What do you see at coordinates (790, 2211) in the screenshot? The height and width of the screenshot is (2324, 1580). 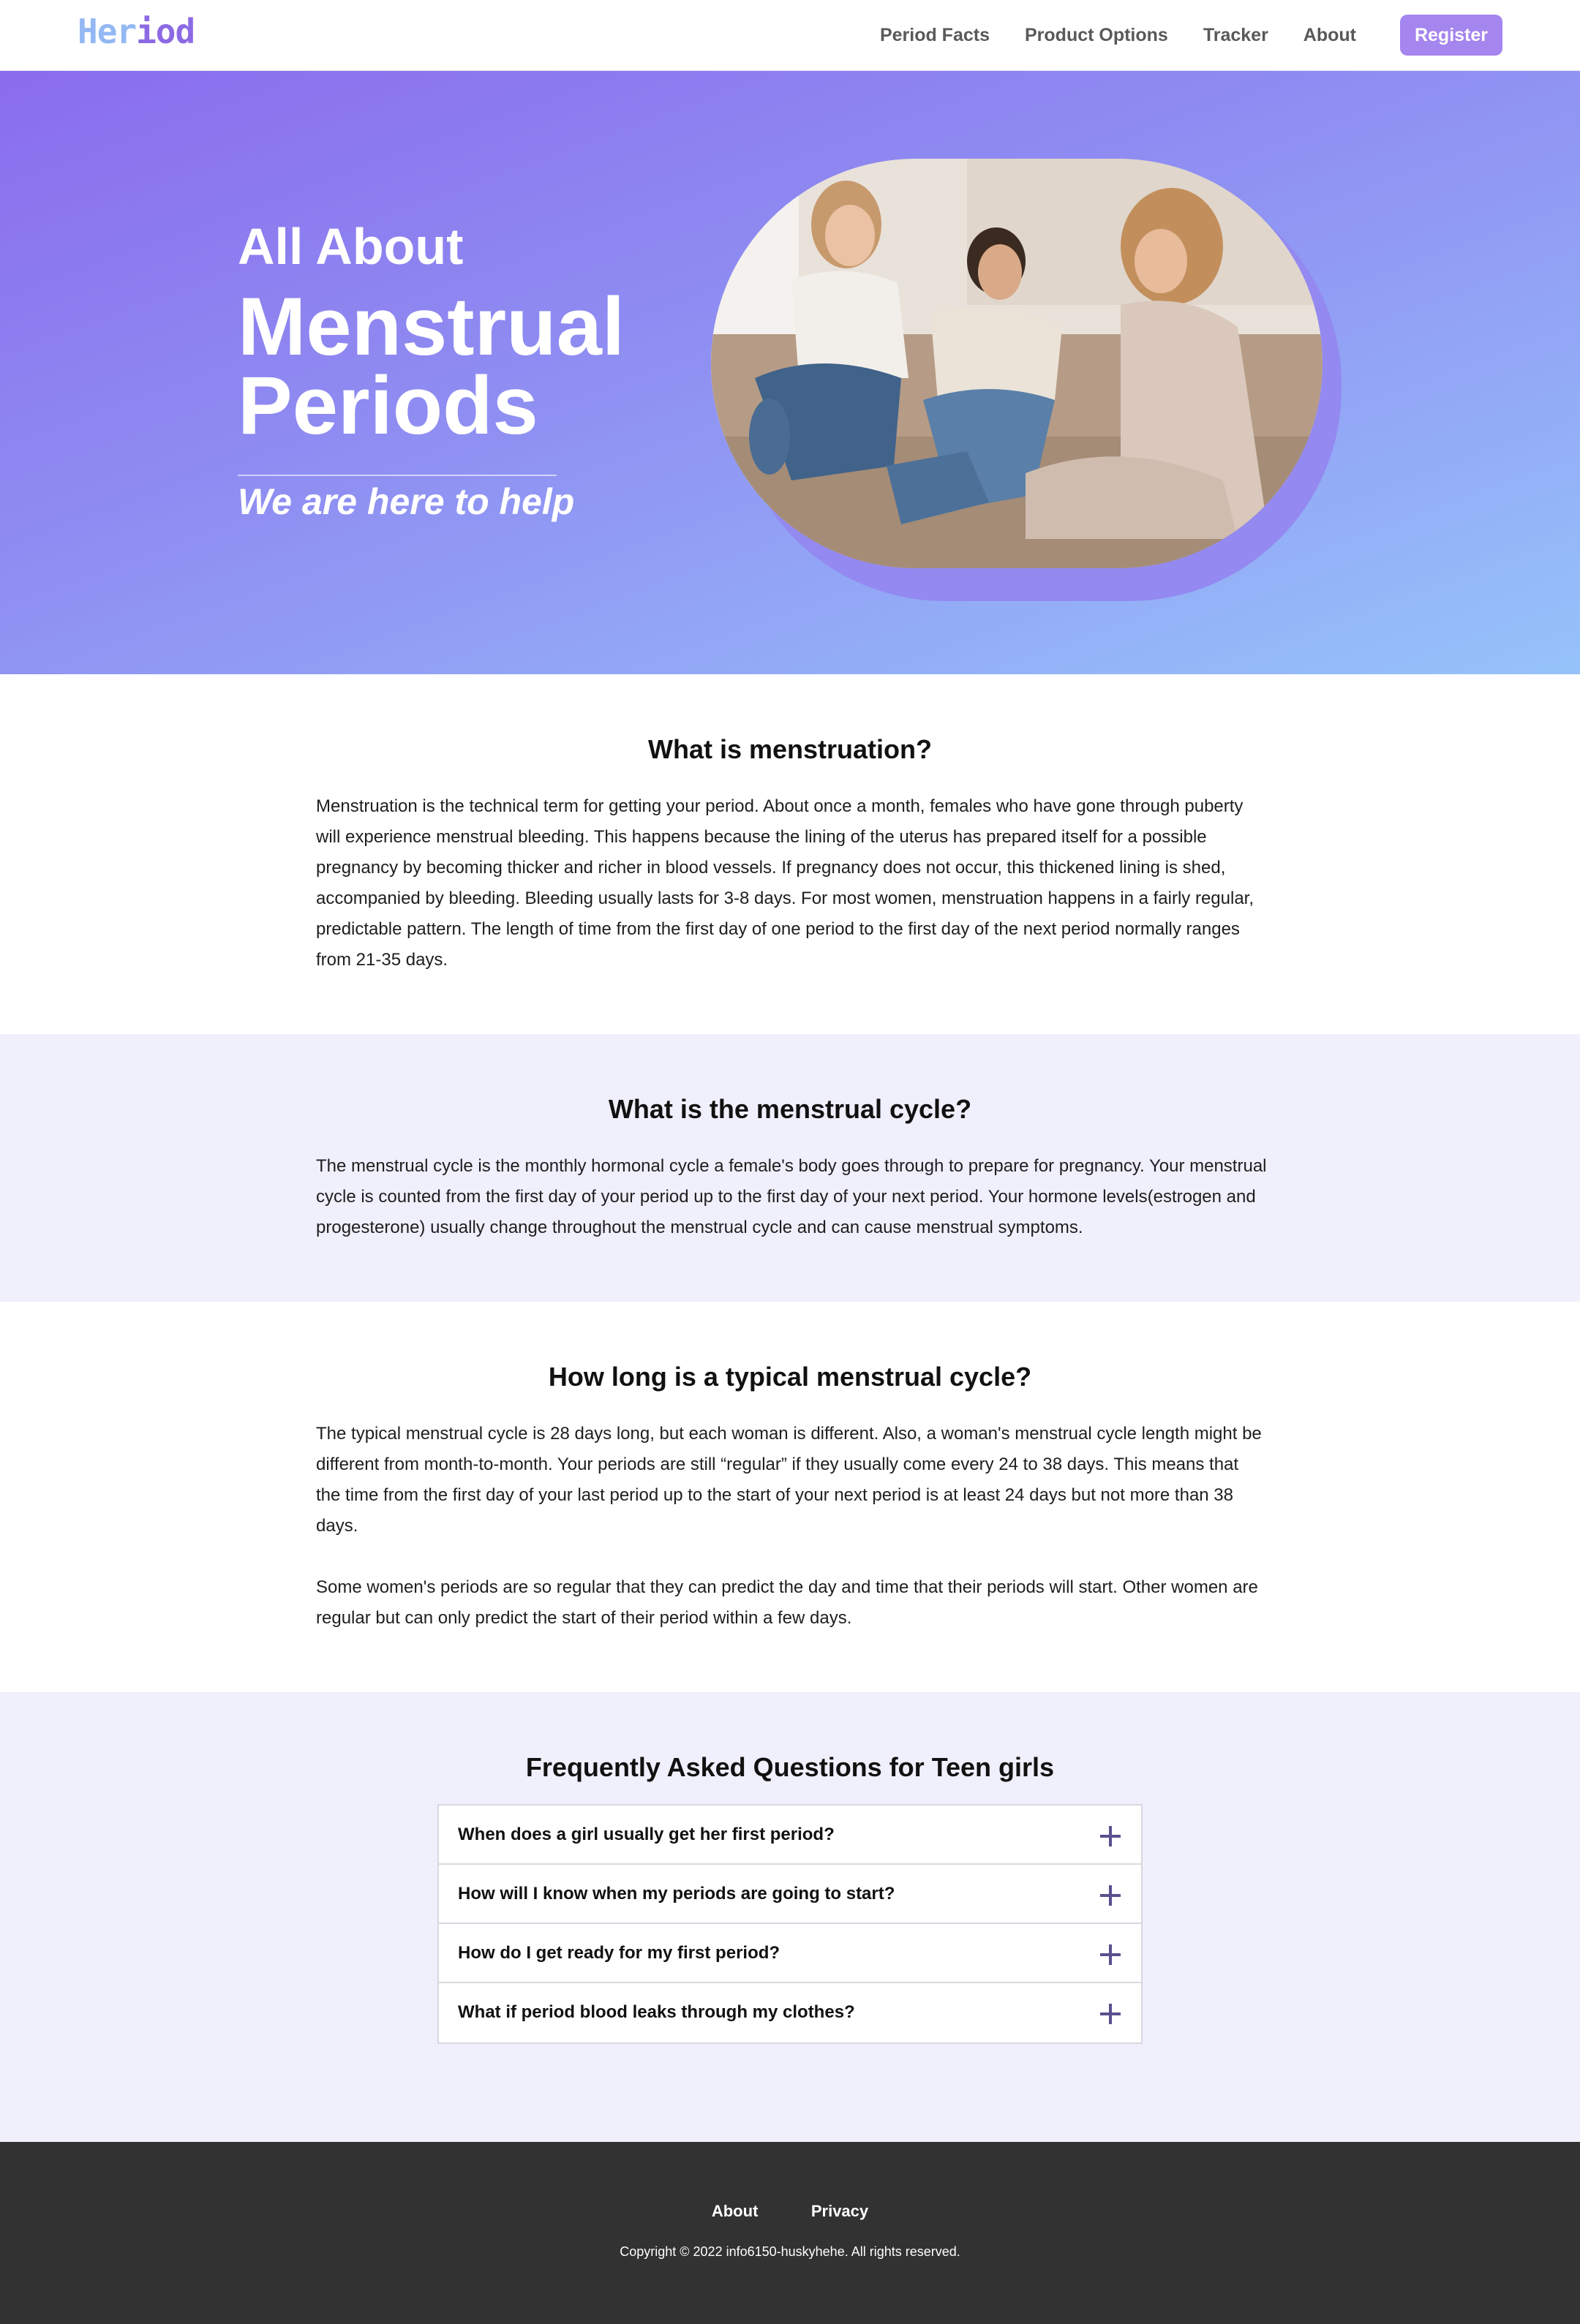 I see `footer-links: About Privacy` at bounding box center [790, 2211].